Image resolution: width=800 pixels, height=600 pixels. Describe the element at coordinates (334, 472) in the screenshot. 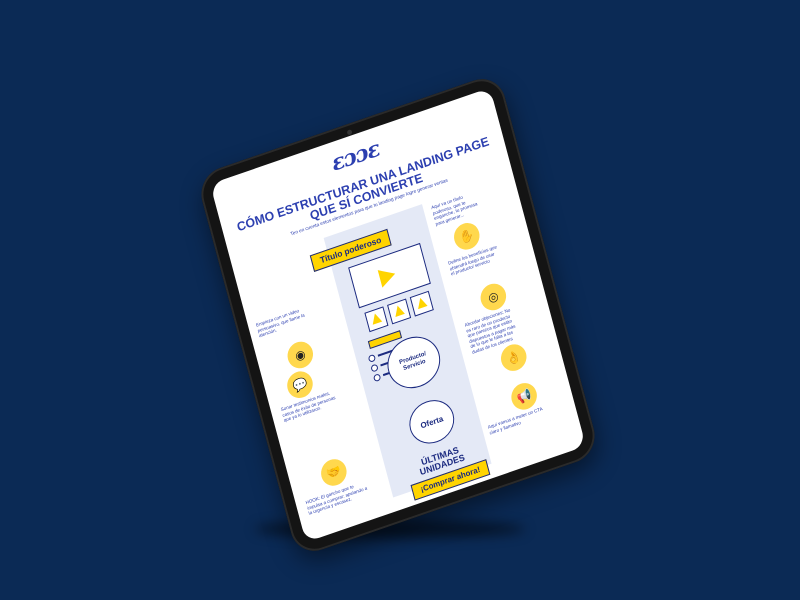

I see `handshake-illustration: 🤝` at that location.